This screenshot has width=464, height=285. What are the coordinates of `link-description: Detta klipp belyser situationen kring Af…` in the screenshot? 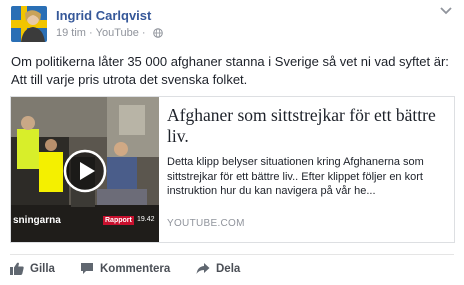 It's located at (295, 176).